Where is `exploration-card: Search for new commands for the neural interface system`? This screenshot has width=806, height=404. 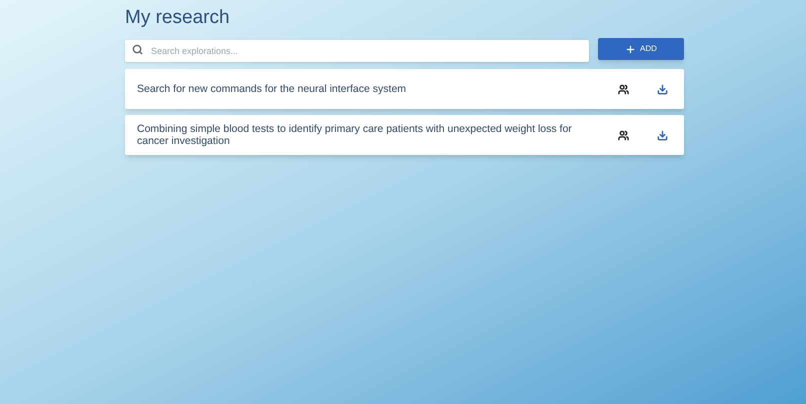
exploration-card: Search for new commands for the neural interface system is located at coordinates (404, 89).